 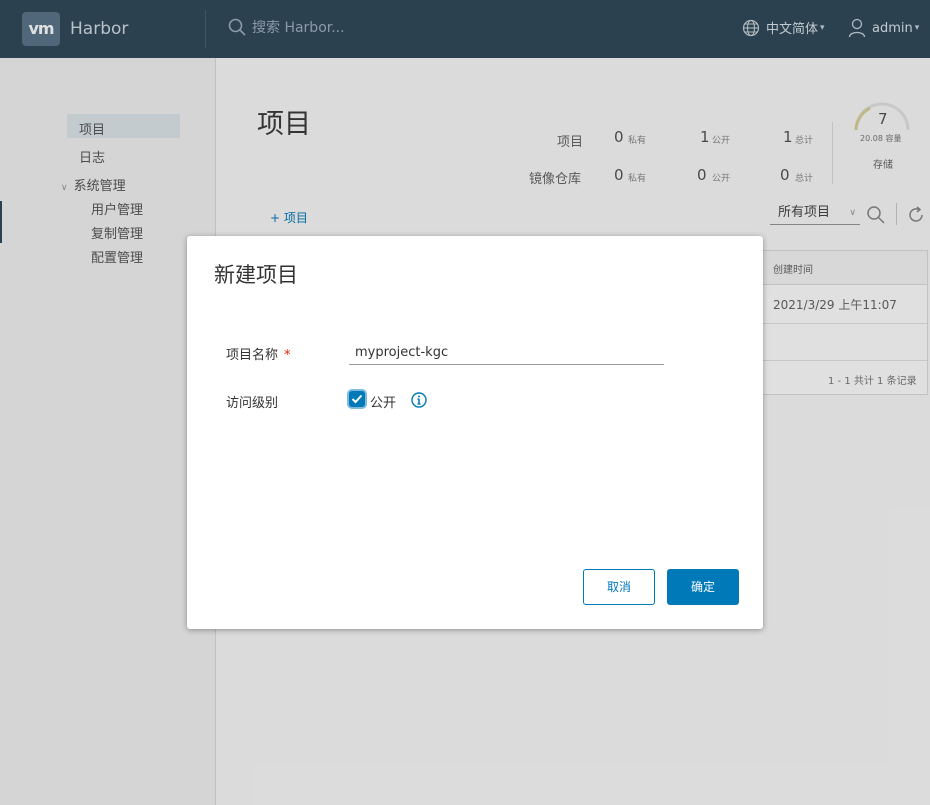 What do you see at coordinates (256, 275) in the screenshot?
I see `dialog-title: 新建项目` at bounding box center [256, 275].